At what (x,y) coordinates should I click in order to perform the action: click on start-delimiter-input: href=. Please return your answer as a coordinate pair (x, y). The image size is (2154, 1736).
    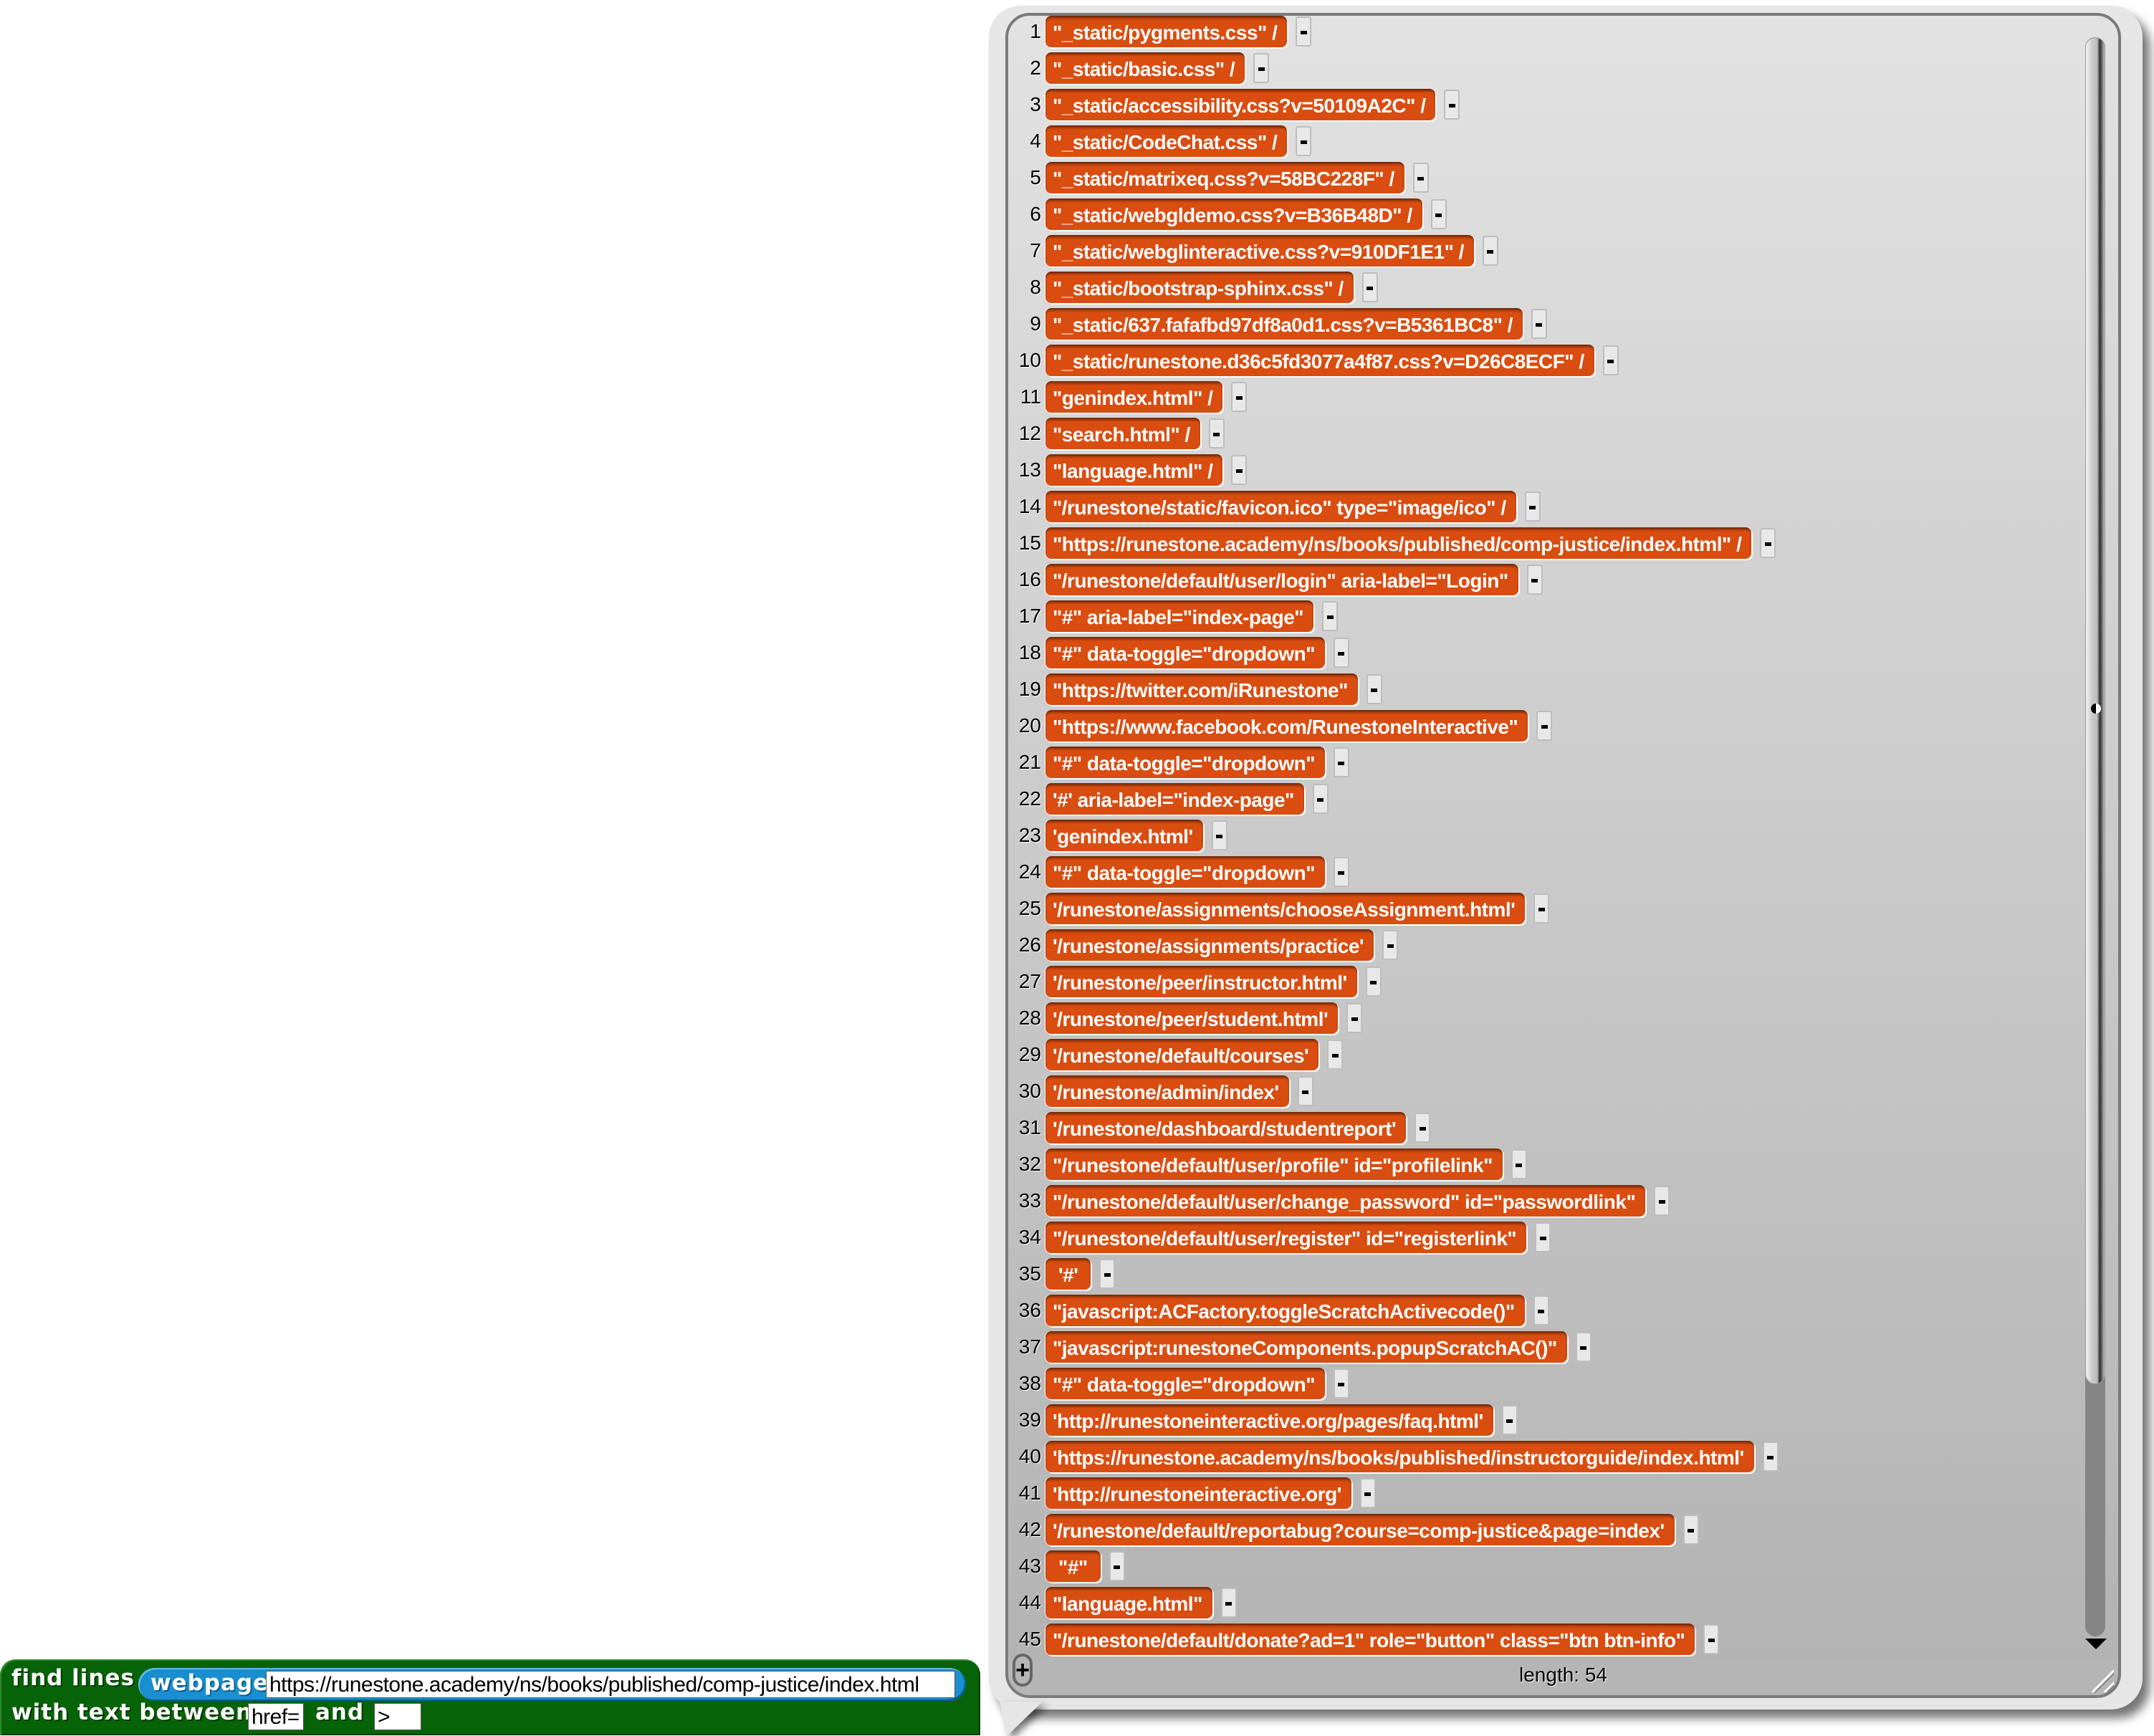
    Looking at the image, I should click on (276, 1716).